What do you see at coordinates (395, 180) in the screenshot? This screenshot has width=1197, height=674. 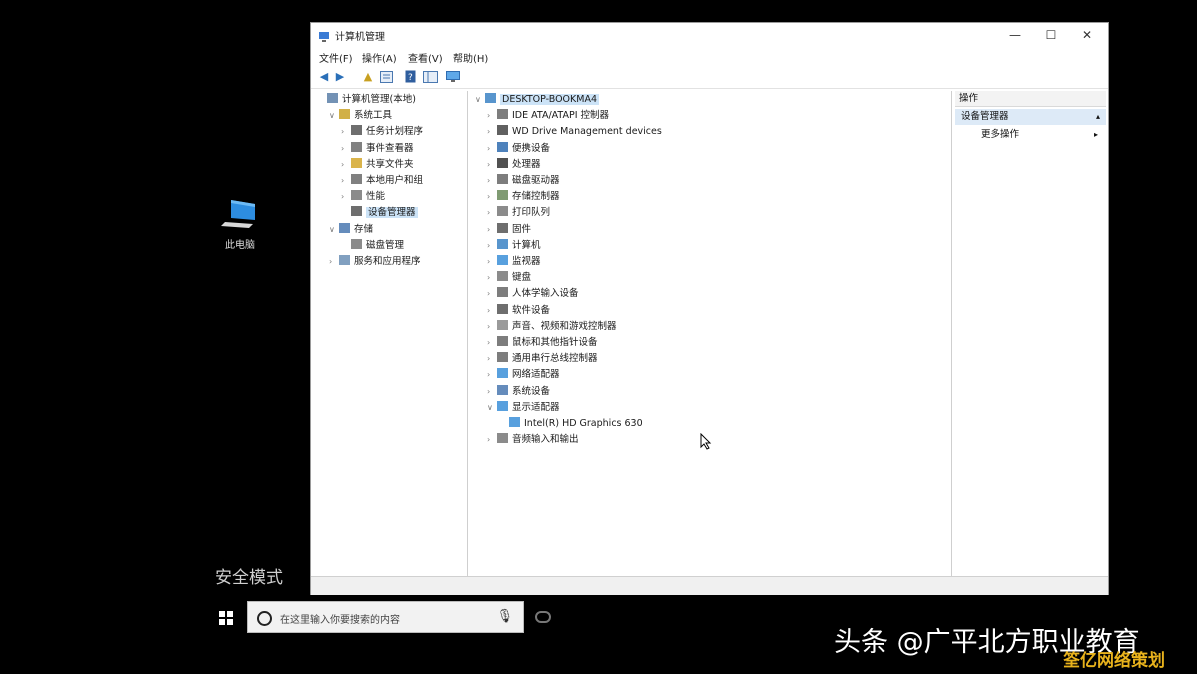 I see `tree-item-label: 本地用户和组` at bounding box center [395, 180].